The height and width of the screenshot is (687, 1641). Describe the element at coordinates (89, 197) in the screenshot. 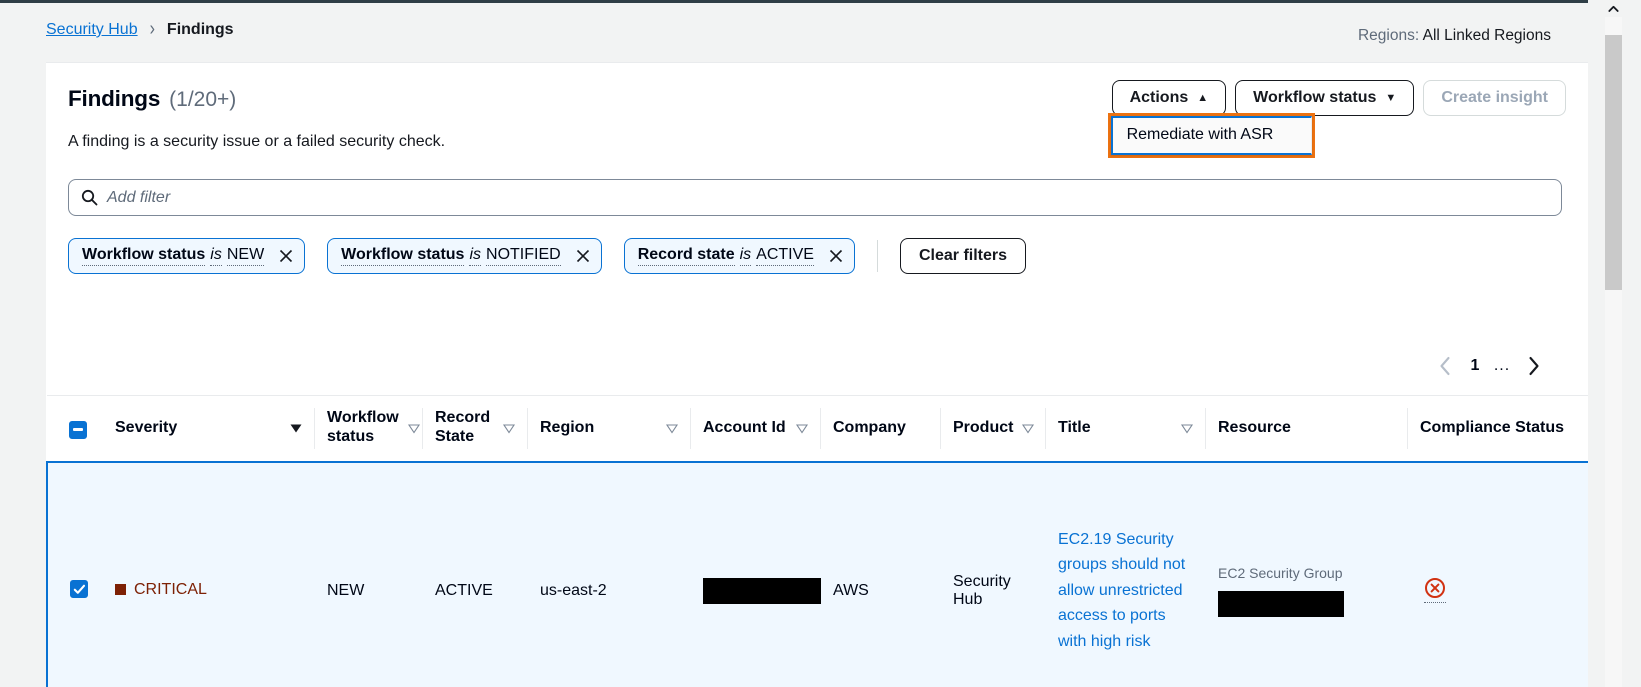

I see `search-icon` at that location.